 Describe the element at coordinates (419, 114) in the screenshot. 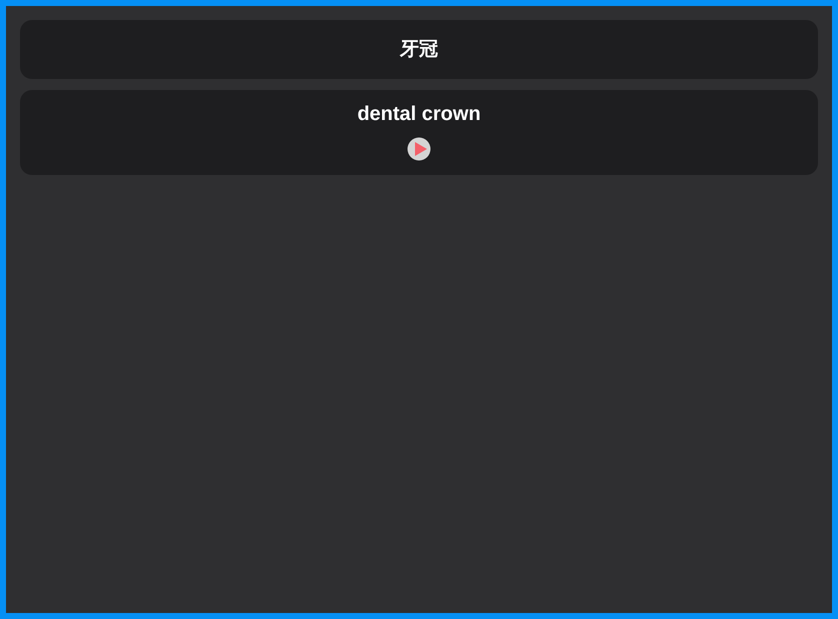

I see `translation-text: dental crown` at that location.